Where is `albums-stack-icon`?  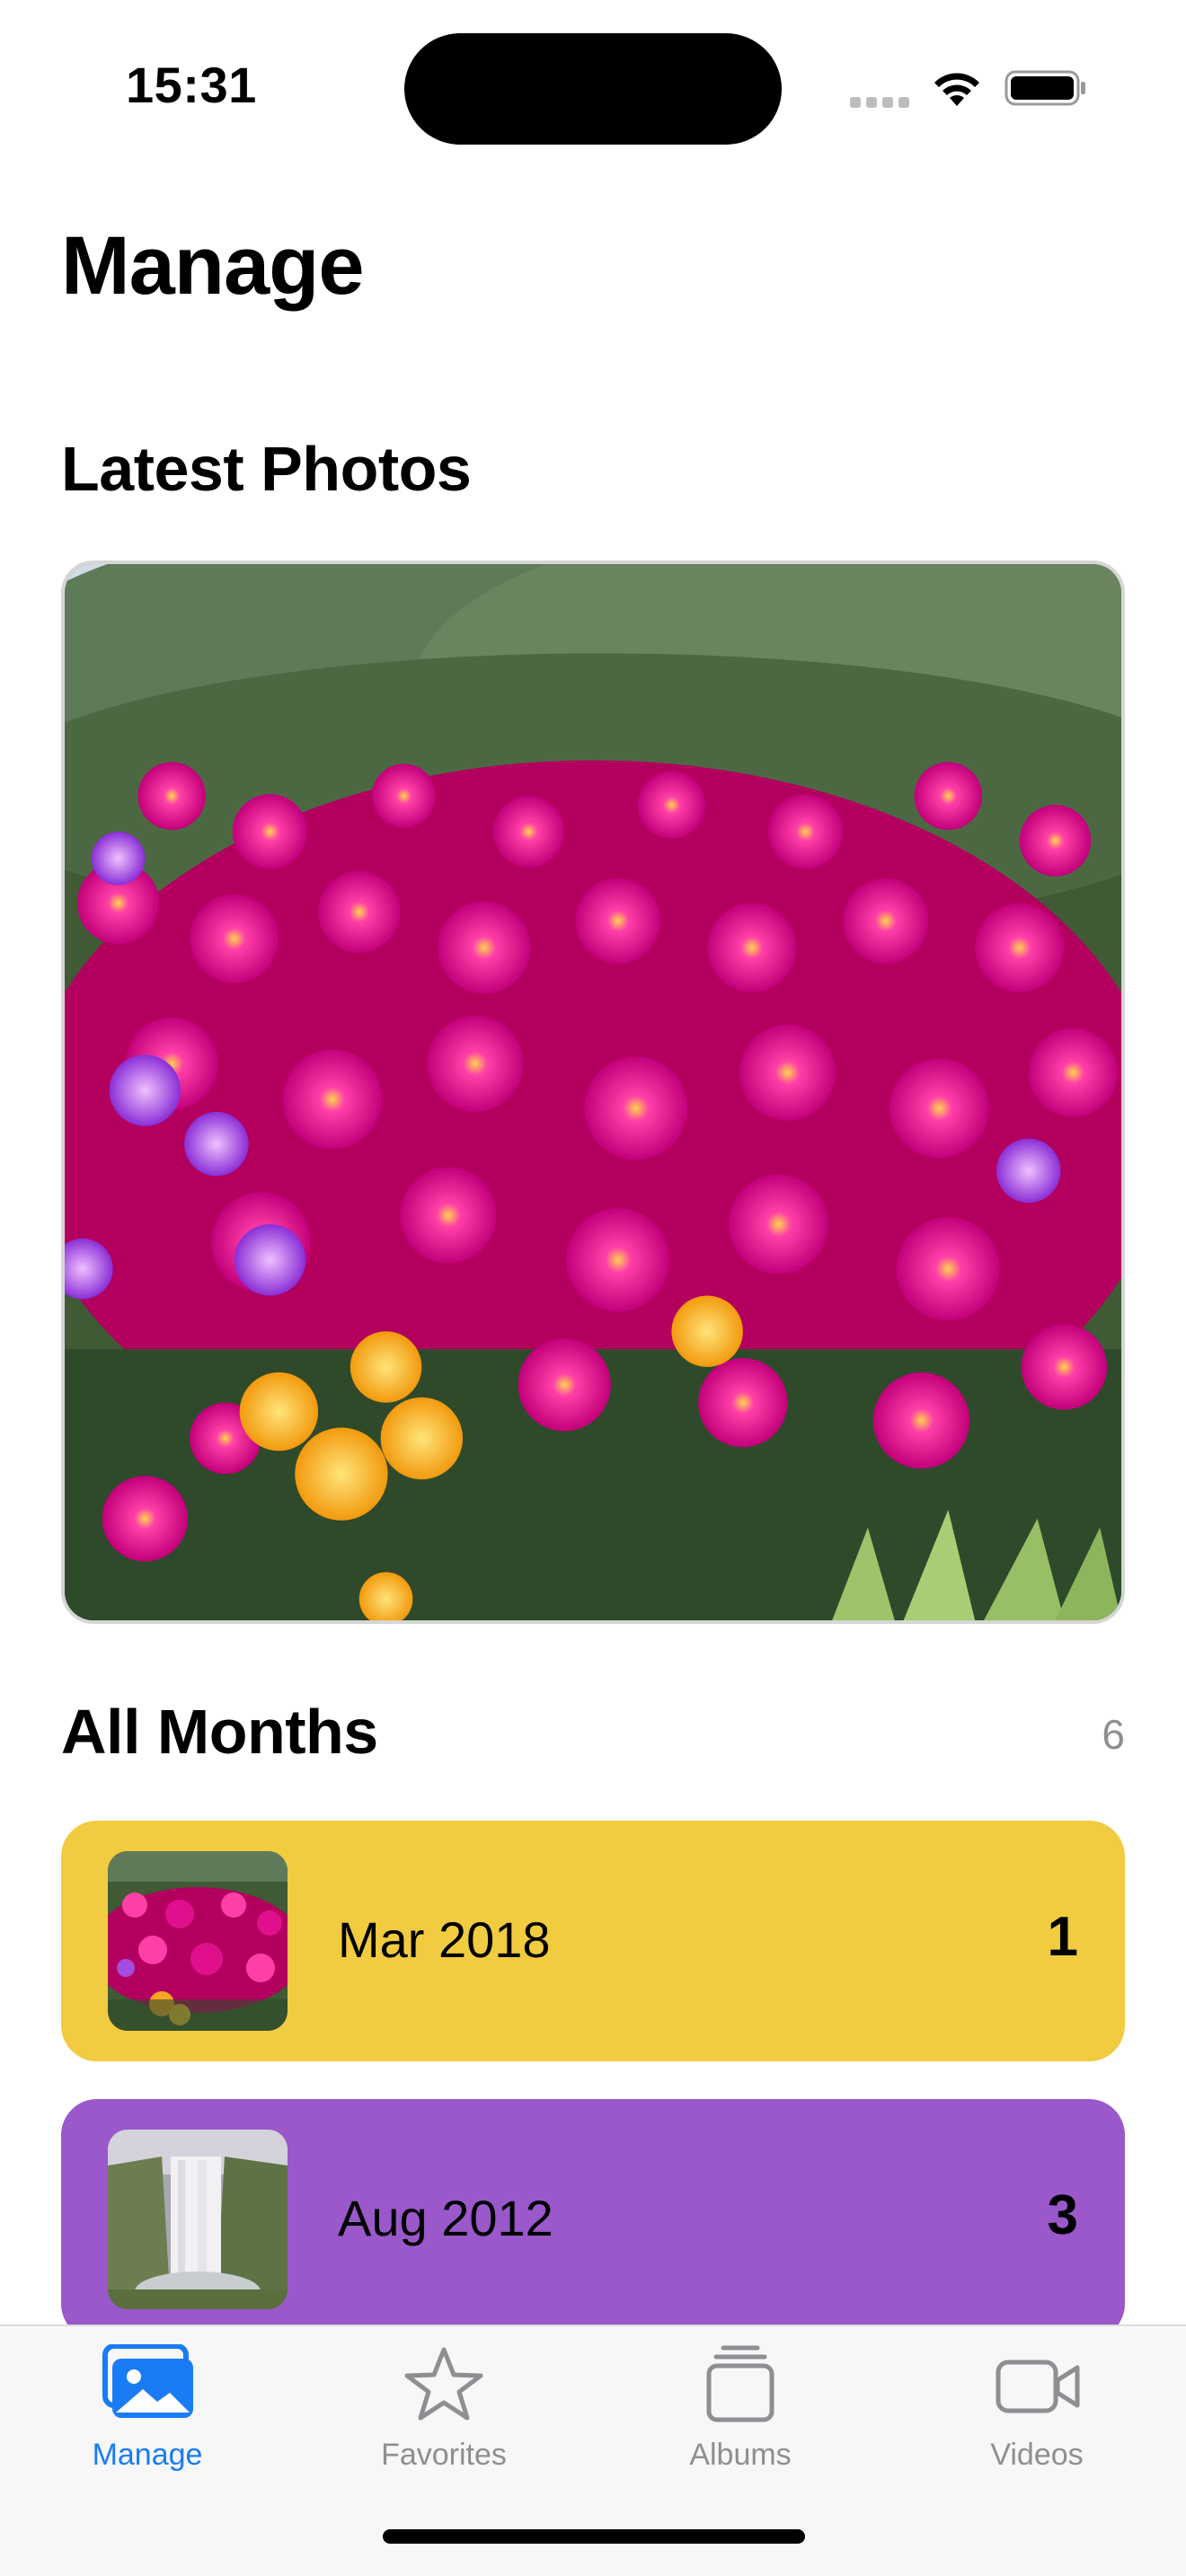
albums-stack-icon is located at coordinates (740, 2383).